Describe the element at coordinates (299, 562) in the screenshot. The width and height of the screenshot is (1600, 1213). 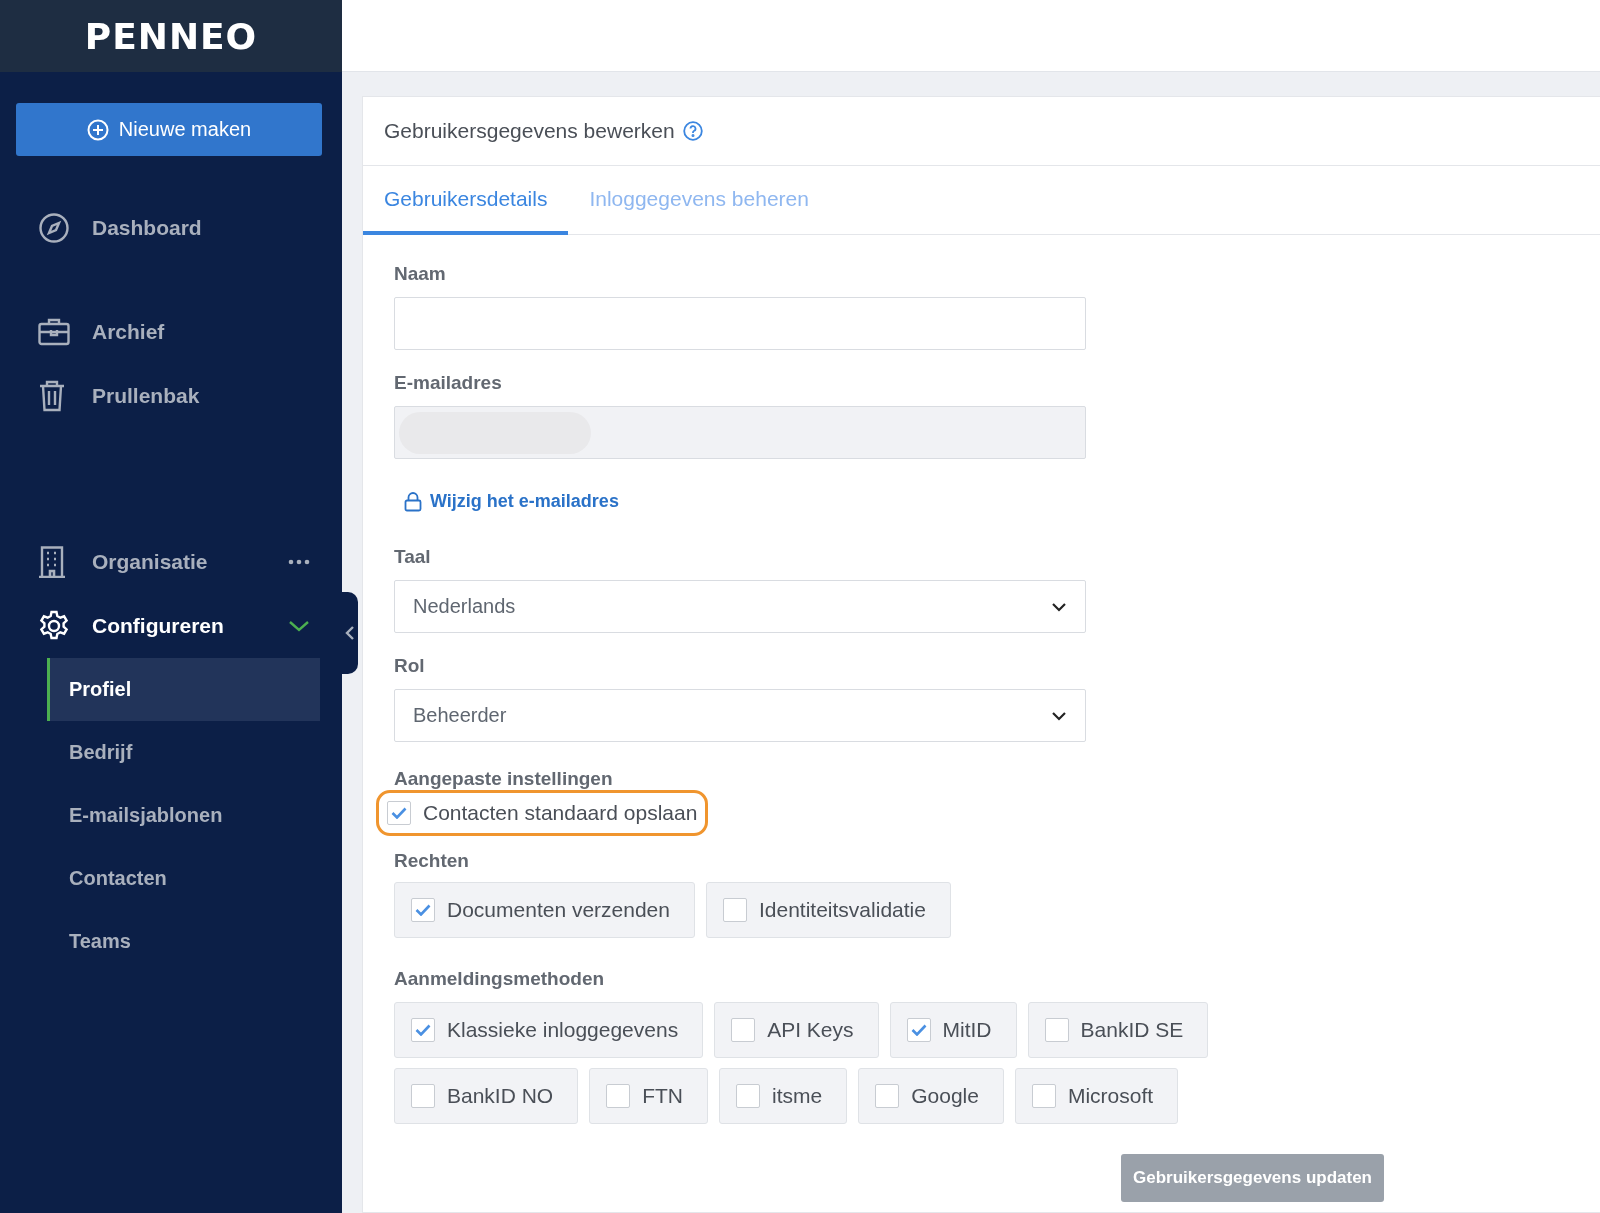
I see `more-icon` at that location.